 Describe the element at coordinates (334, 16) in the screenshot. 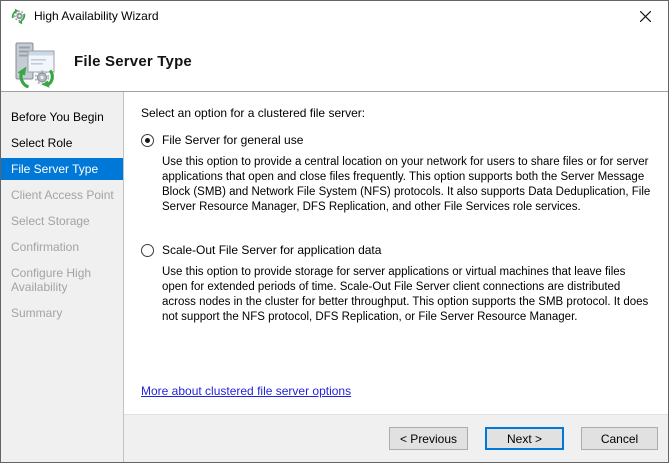

I see `title-bar: High Availability Wizard` at that location.